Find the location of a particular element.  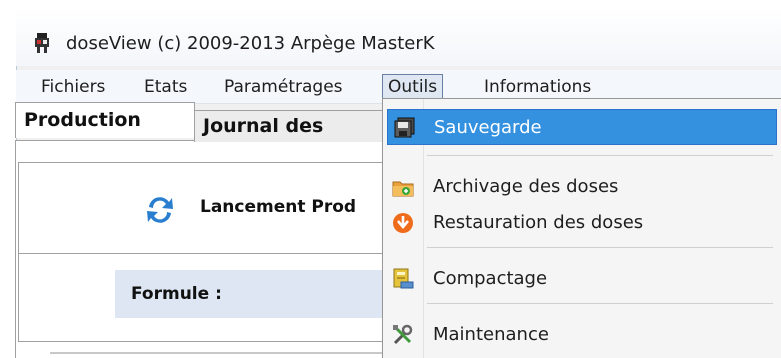

menu-outils: Outils is located at coordinates (413, 87).